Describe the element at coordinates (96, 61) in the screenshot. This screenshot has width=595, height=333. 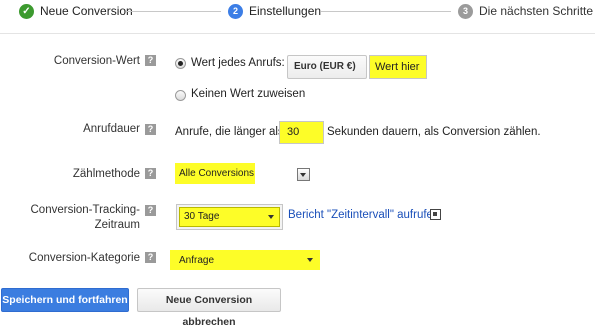
I see `conversion-value-label: Conversion-Wert` at that location.